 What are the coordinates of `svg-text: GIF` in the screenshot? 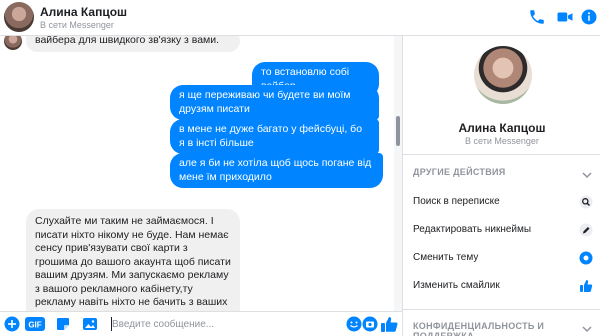 It's located at (34, 325).